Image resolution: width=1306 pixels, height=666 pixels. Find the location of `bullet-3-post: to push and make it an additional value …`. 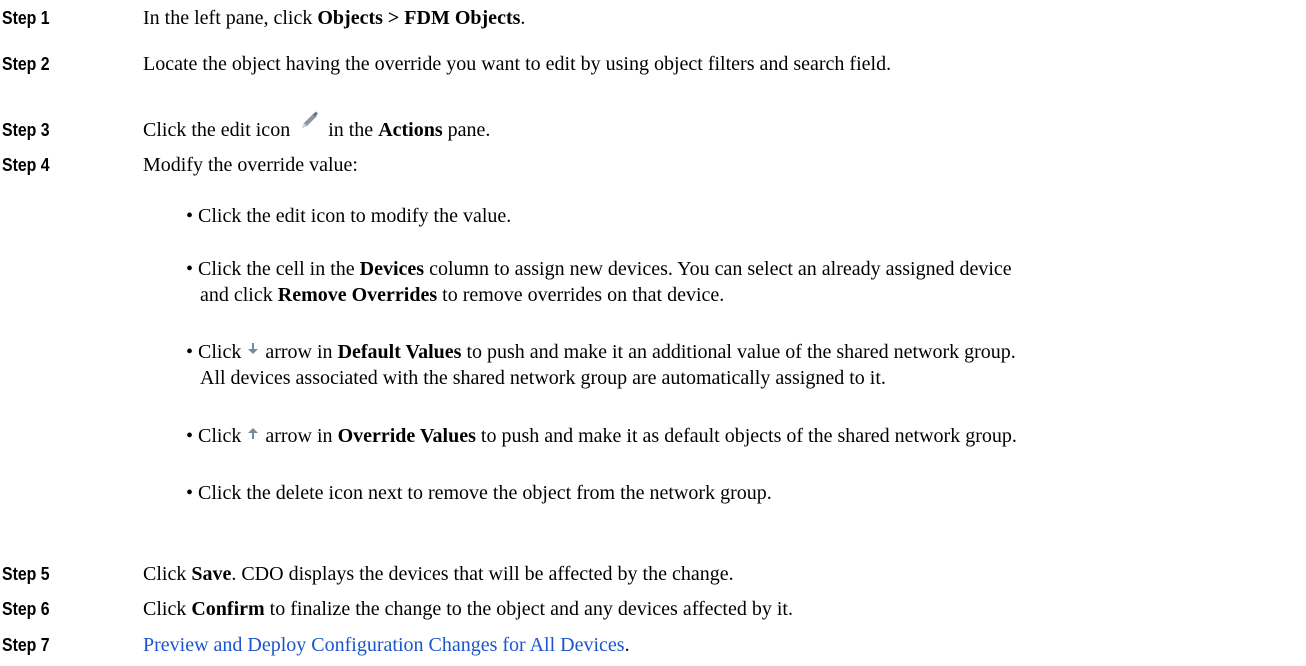

bullet-3-post: to push and make it an additional value … is located at coordinates (738, 352).